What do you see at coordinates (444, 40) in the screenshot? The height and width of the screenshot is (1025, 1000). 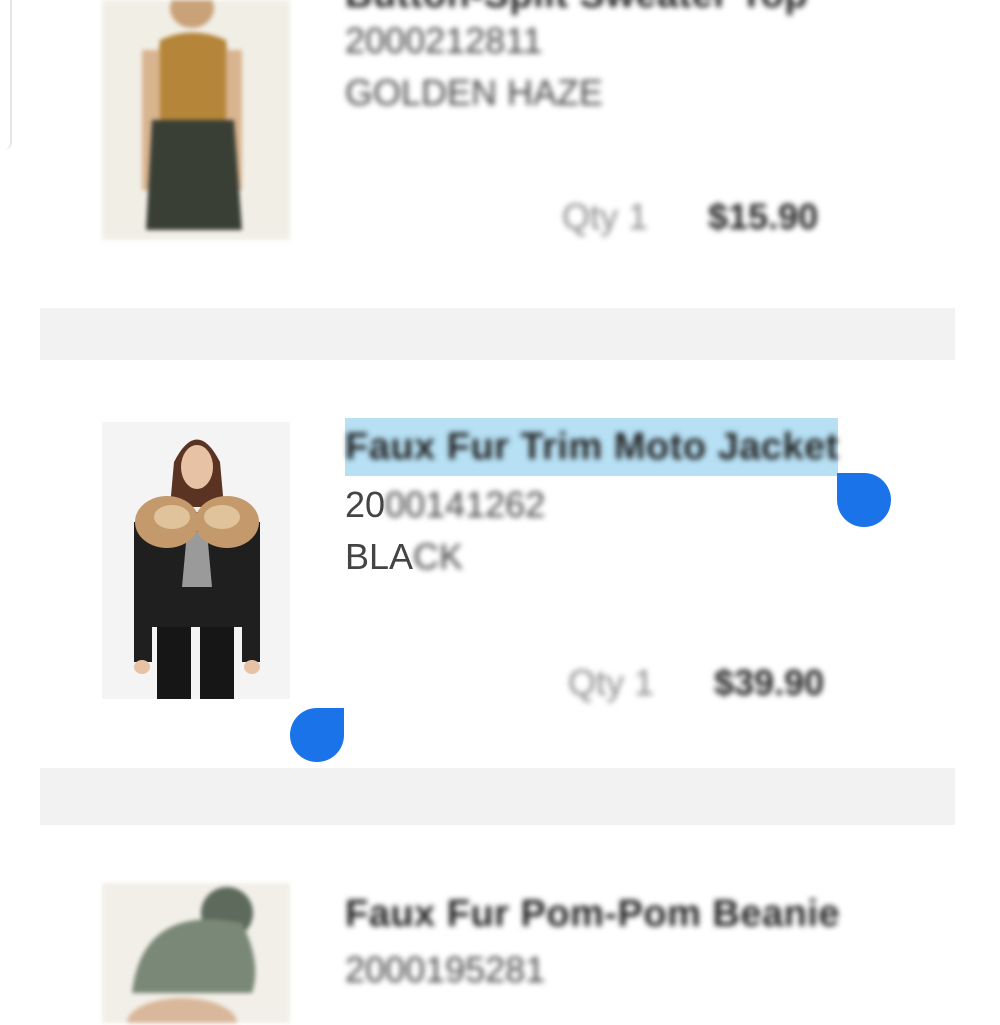 I see `item-sku: 2000212811` at bounding box center [444, 40].